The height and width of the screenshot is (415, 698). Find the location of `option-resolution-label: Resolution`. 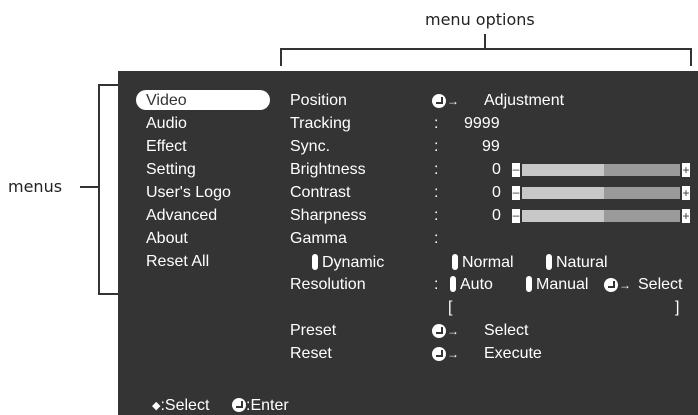

option-resolution-label: Resolution is located at coordinates (328, 285).